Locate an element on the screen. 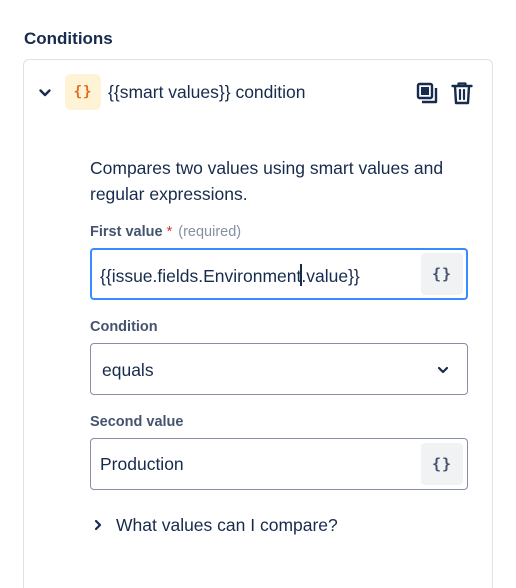  copy-icon is located at coordinates (427, 93).